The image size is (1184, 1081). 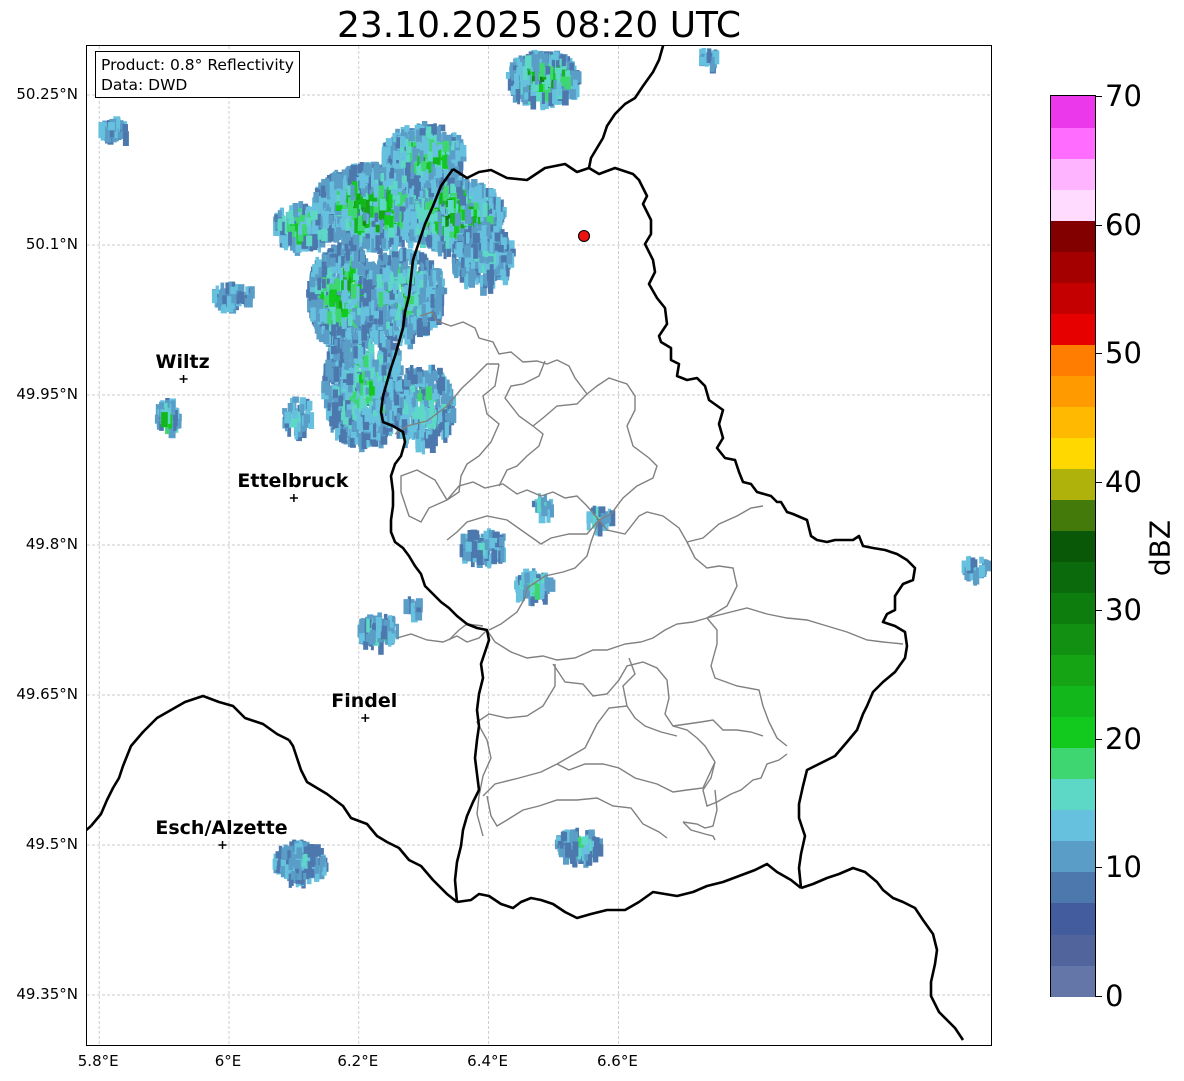 What do you see at coordinates (539, 25) in the screenshot?
I see `page-title: 23.10.2025 08:20 UTC` at bounding box center [539, 25].